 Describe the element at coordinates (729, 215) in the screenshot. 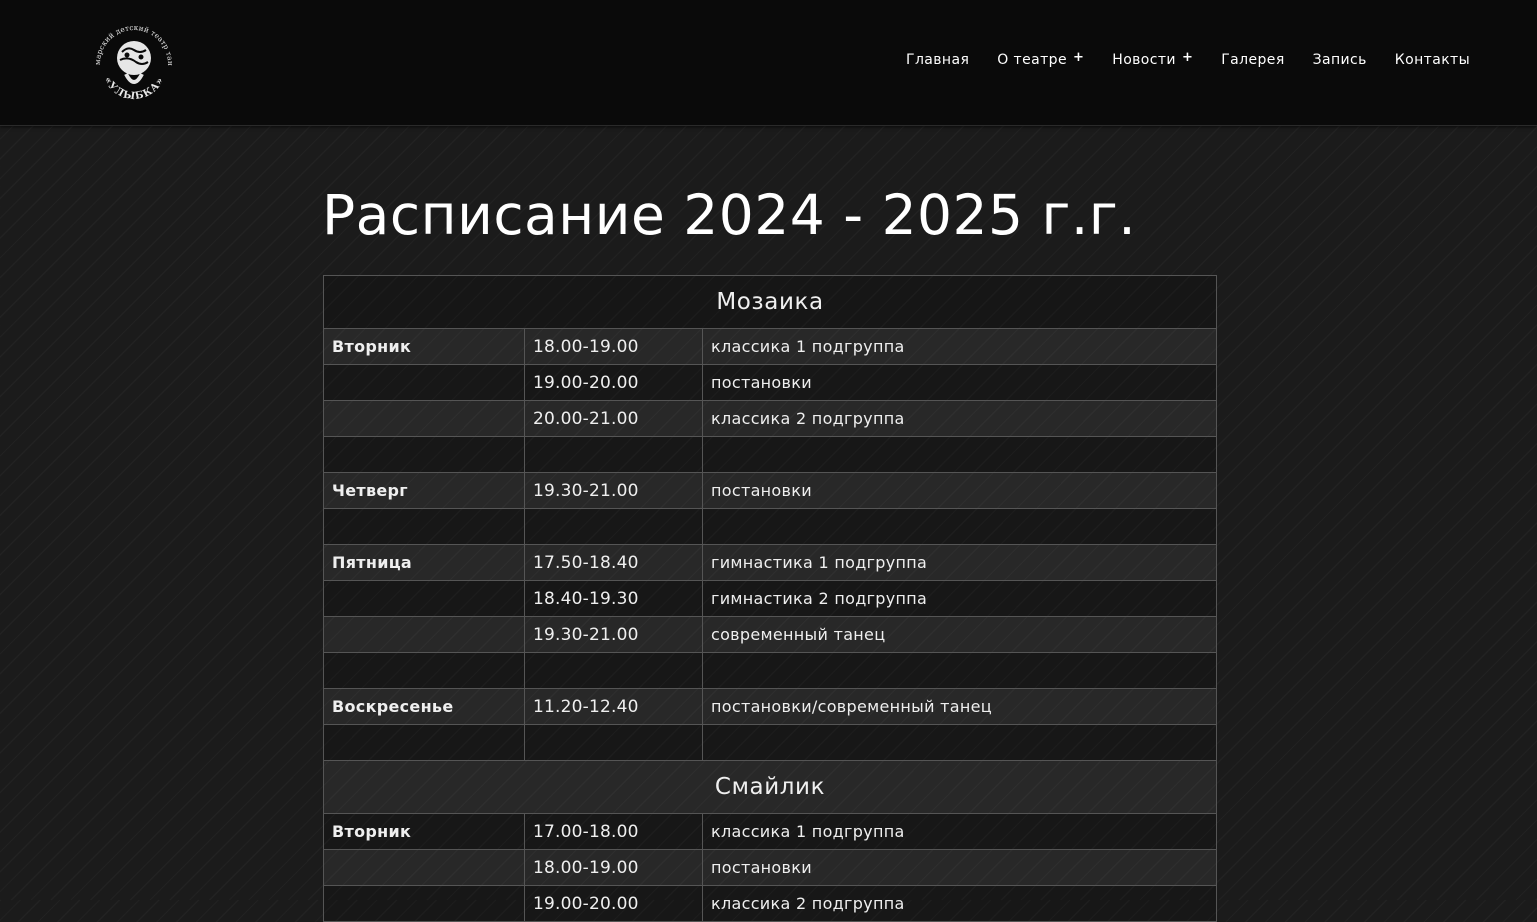

I see `page-title: Расписание 2024 - 2025 г.г.` at that location.